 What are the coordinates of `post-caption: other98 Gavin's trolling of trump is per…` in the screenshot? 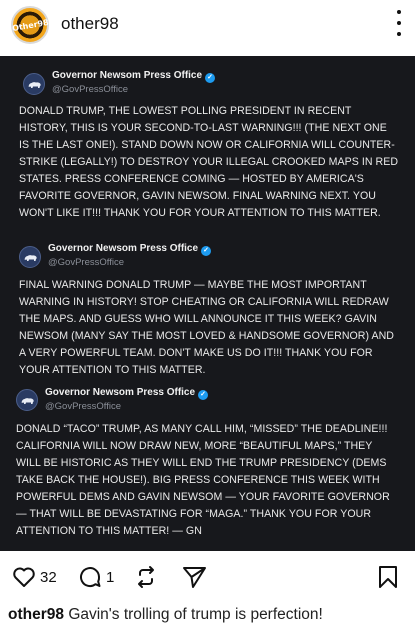 It's located at (165, 615).